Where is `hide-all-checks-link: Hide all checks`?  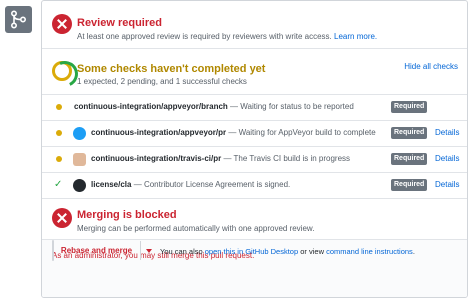
hide-all-checks-link: Hide all checks is located at coordinates (431, 66).